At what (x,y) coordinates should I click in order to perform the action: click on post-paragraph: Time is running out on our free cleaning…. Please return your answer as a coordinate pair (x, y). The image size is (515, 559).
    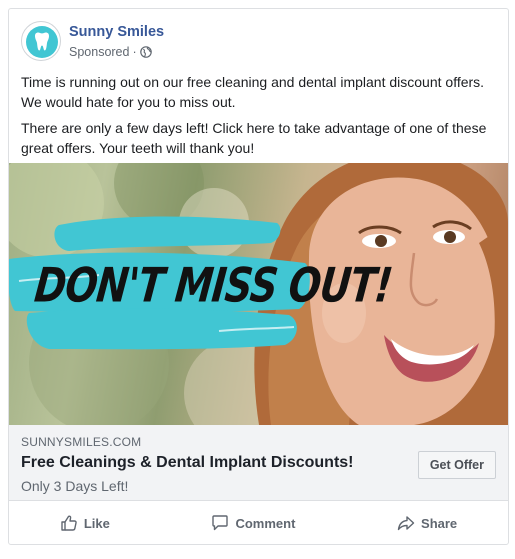
    Looking at the image, I should click on (253, 92).